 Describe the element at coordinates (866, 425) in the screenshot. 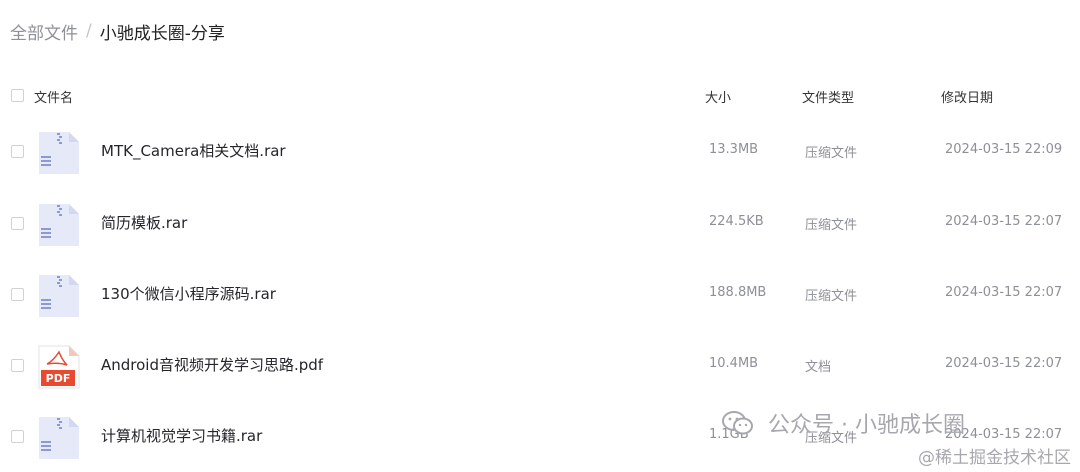

I see `watermark-primary-text: 公众号 · 小驰成长圈` at that location.